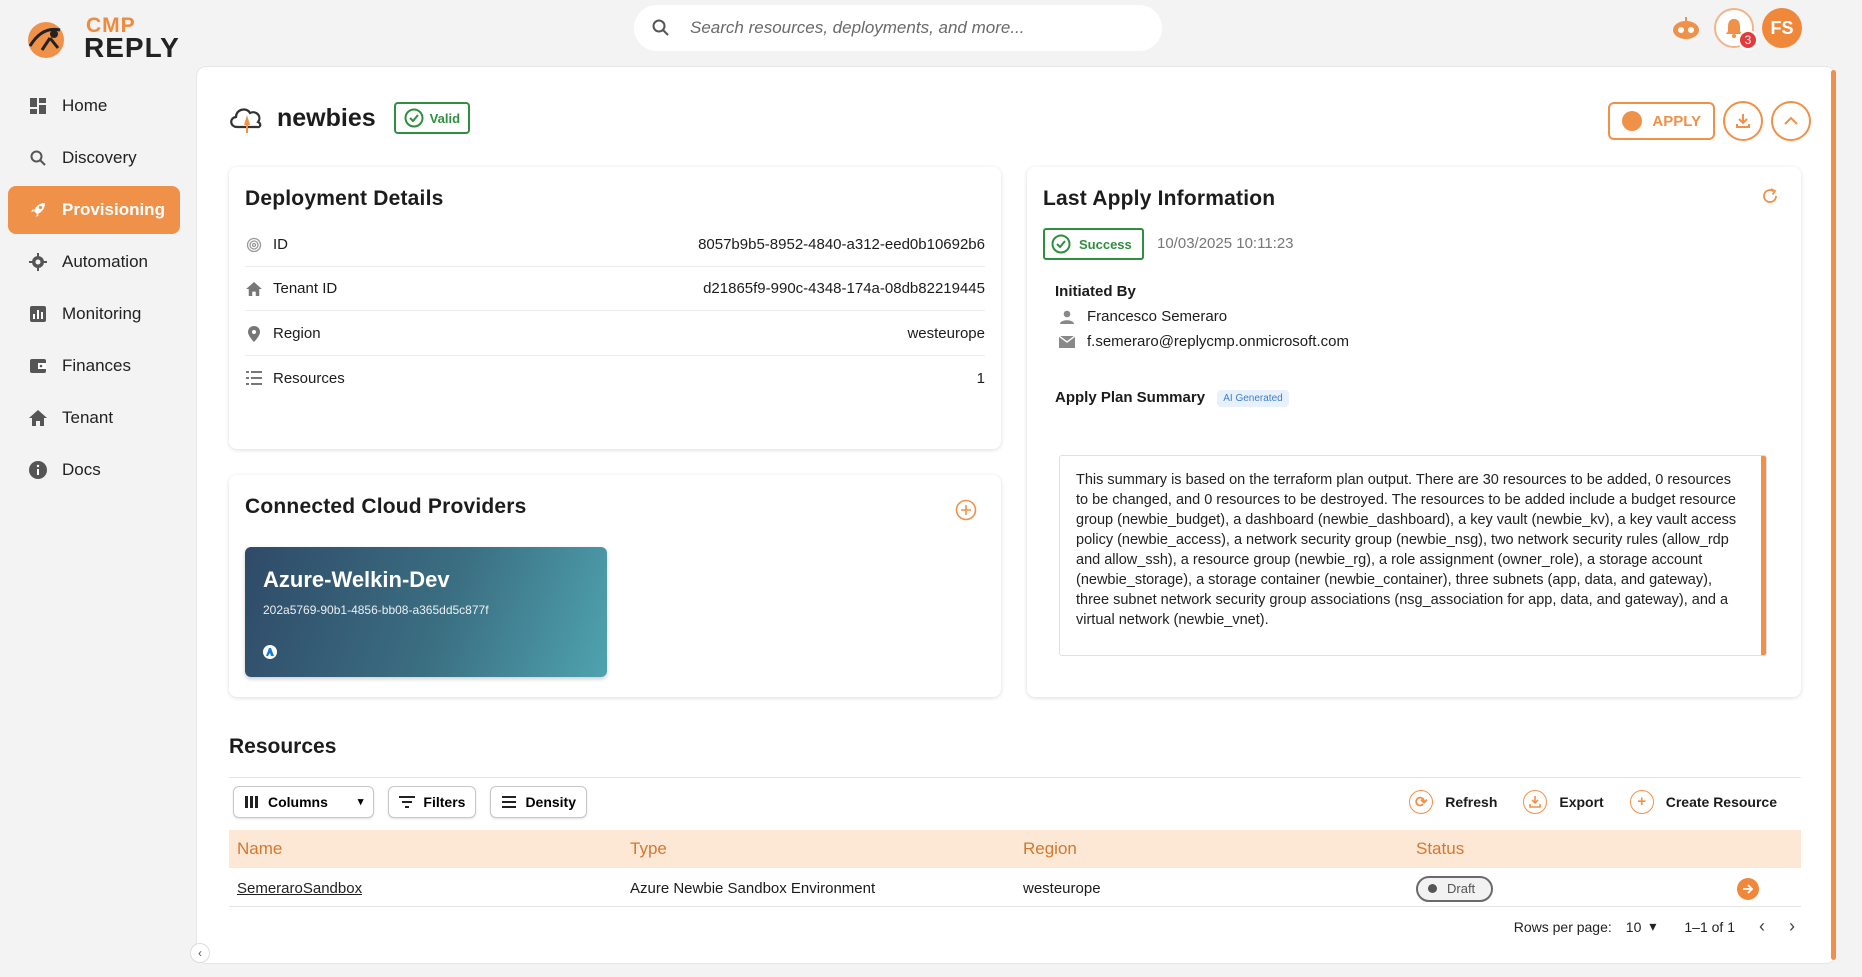 This screenshot has height=977, width=1862. Describe the element at coordinates (551, 801) in the screenshot. I see `density-button-label: Density` at that location.